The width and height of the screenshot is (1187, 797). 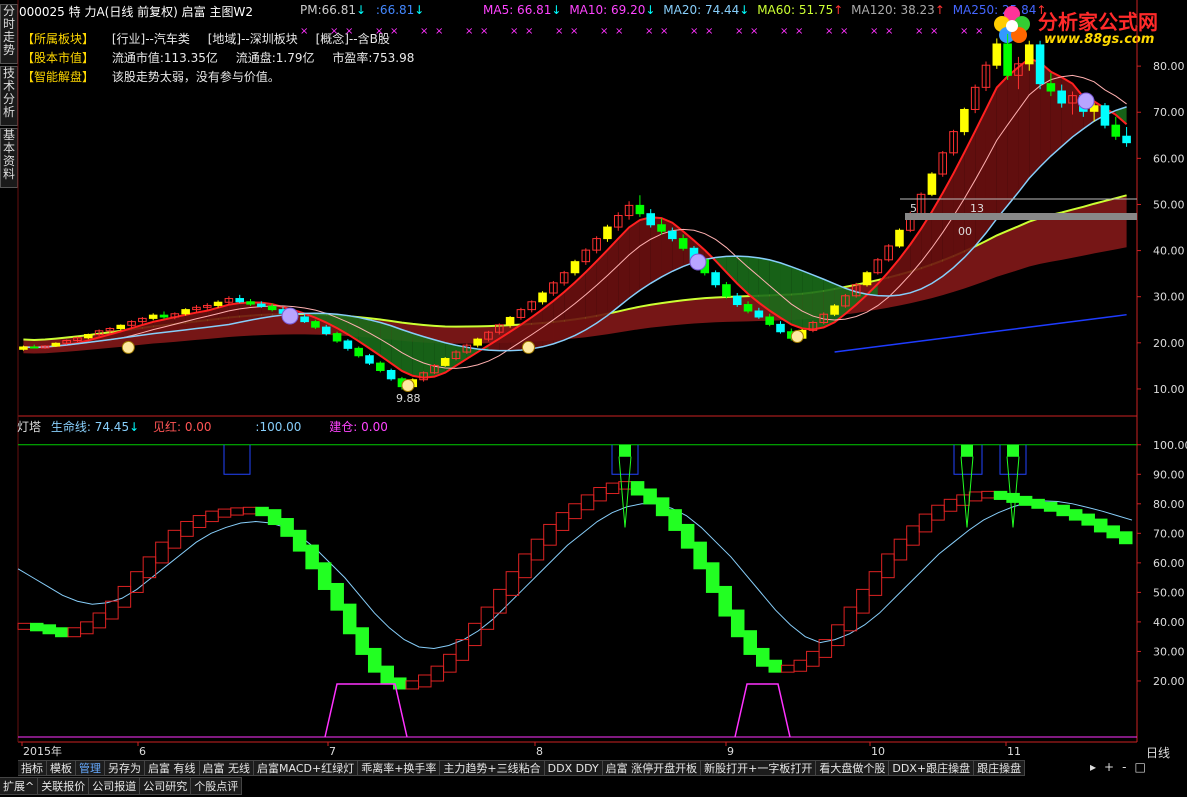 I want to click on stock-name: 000025 特 力A, so click(x=62, y=12).